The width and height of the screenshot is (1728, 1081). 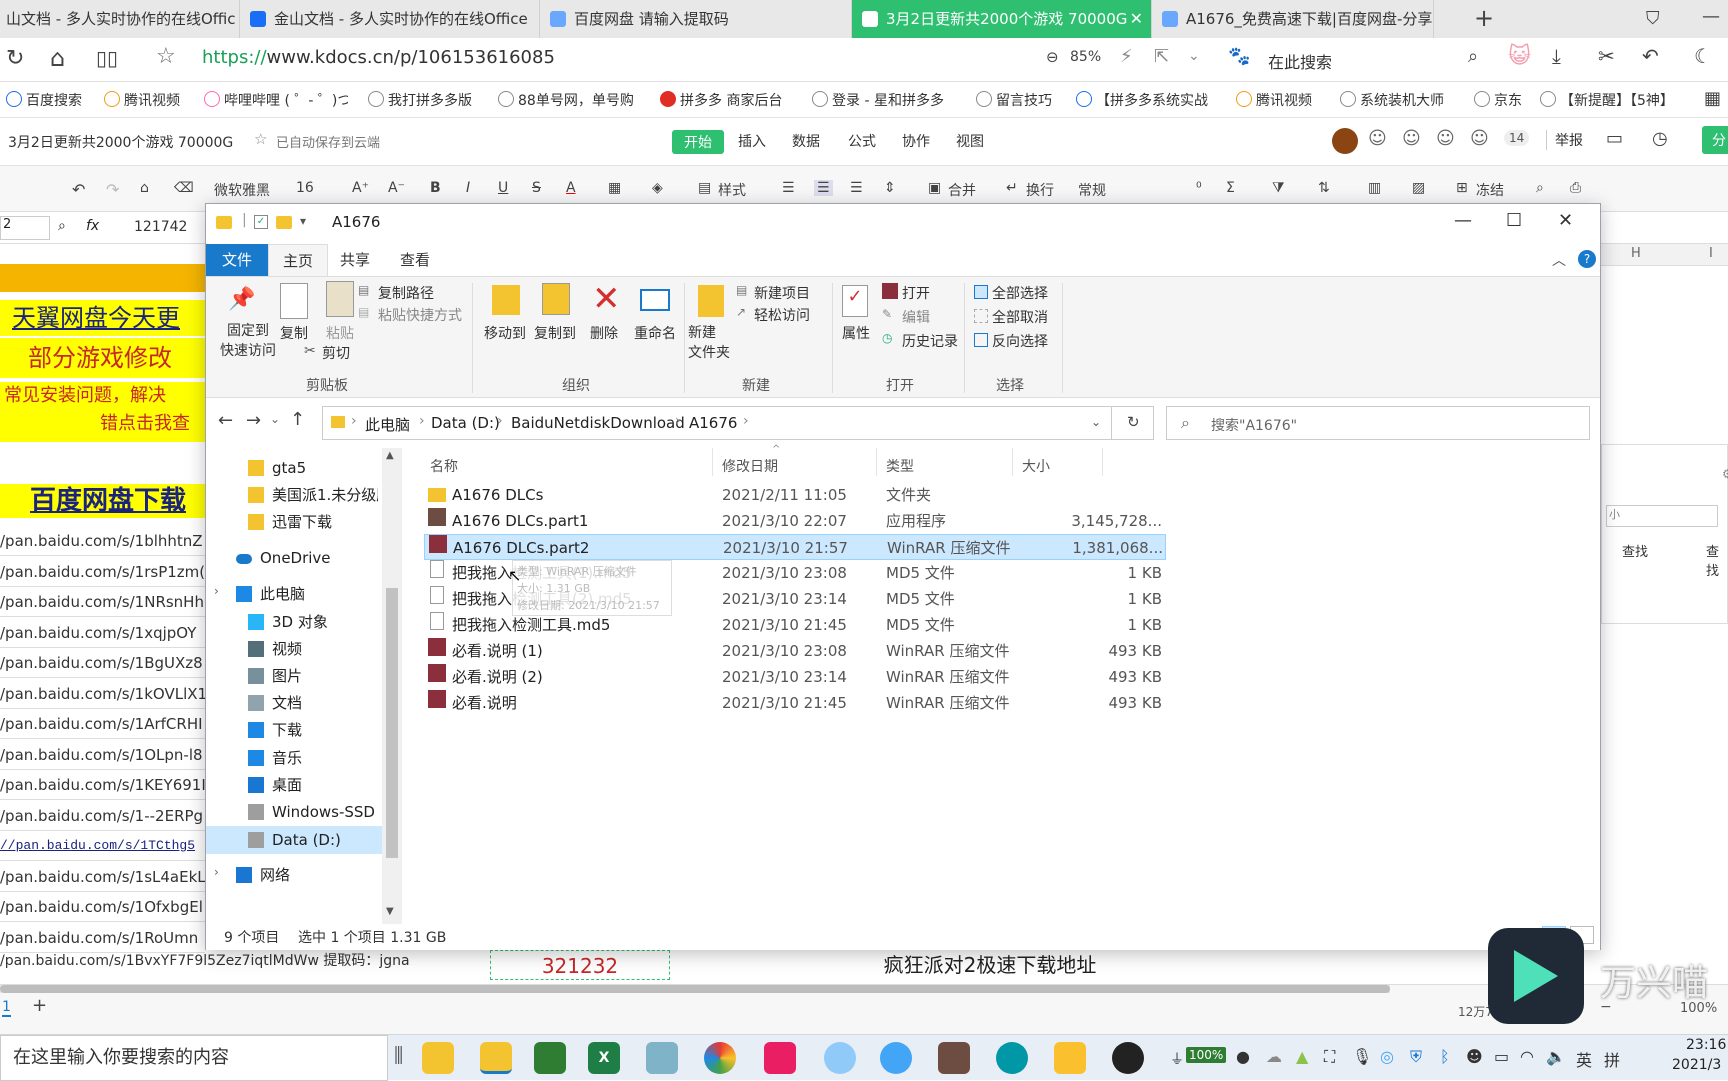 What do you see at coordinates (309, 758) in the screenshot?
I see `sidebar-item: 音乐` at bounding box center [309, 758].